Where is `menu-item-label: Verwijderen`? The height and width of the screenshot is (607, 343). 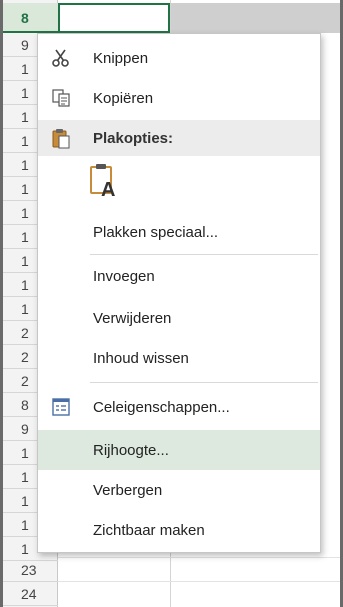 menu-item-label: Verwijderen is located at coordinates (132, 318).